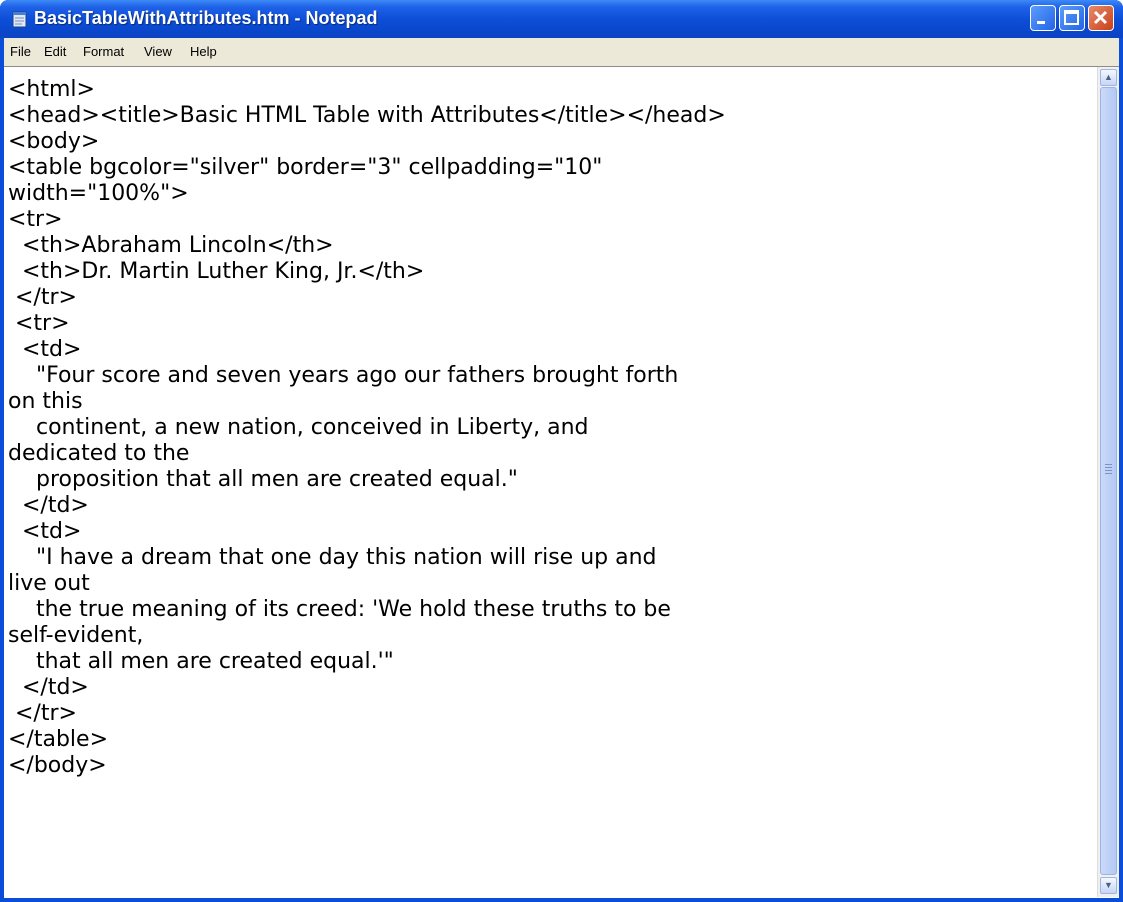  I want to click on menu-help: Help, so click(203, 51).